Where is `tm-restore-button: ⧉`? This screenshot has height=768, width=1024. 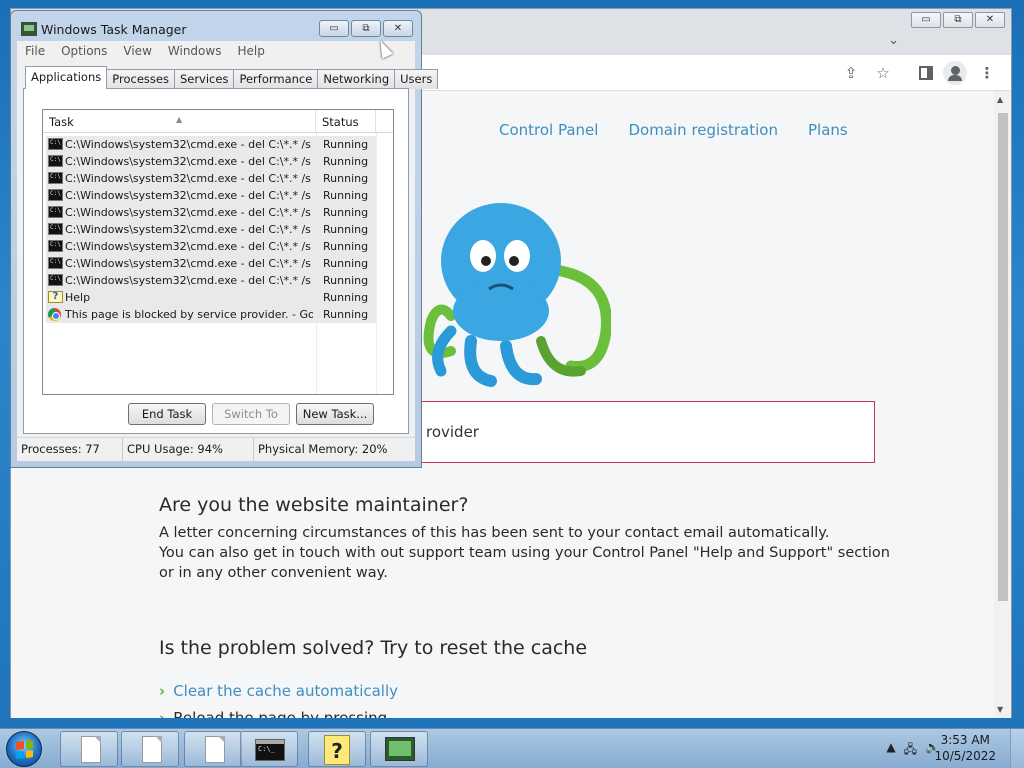 tm-restore-button: ⧉ is located at coordinates (366, 28).